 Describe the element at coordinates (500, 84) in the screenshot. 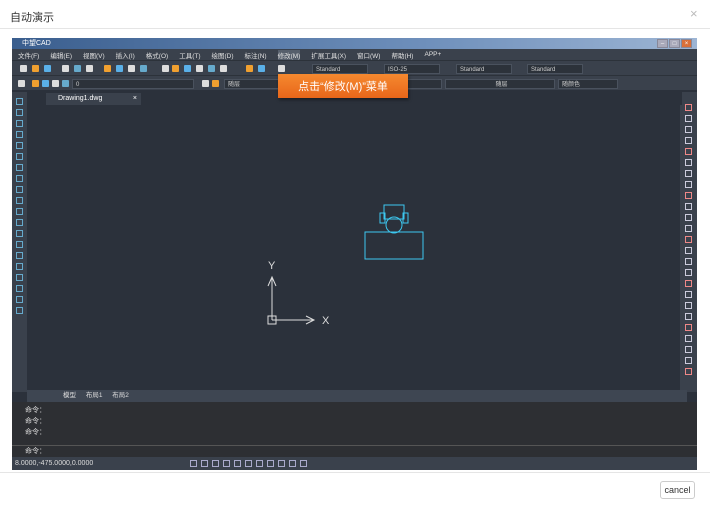

I see `linetype-select: 随层` at that location.